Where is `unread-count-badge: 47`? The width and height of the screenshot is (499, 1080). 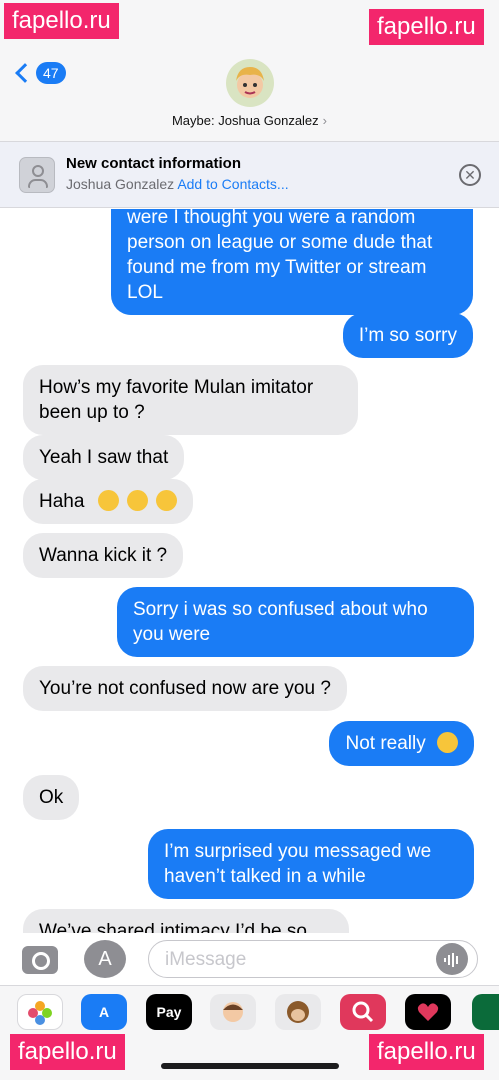 unread-count-badge: 47 is located at coordinates (51, 73).